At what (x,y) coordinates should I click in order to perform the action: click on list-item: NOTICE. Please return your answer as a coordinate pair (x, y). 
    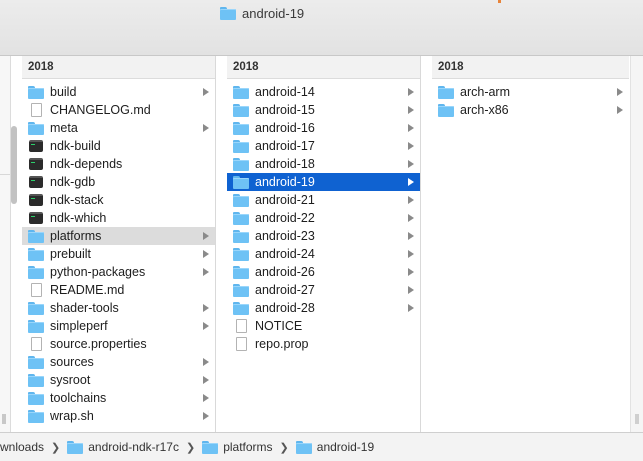
    Looking at the image, I should click on (323, 326).